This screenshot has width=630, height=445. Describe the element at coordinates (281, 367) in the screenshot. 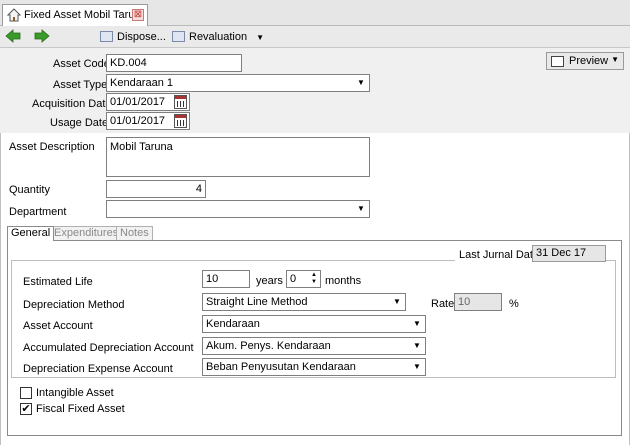

I see `depreciation-expense-value: Beban Penyusutan Kendaraan` at that location.